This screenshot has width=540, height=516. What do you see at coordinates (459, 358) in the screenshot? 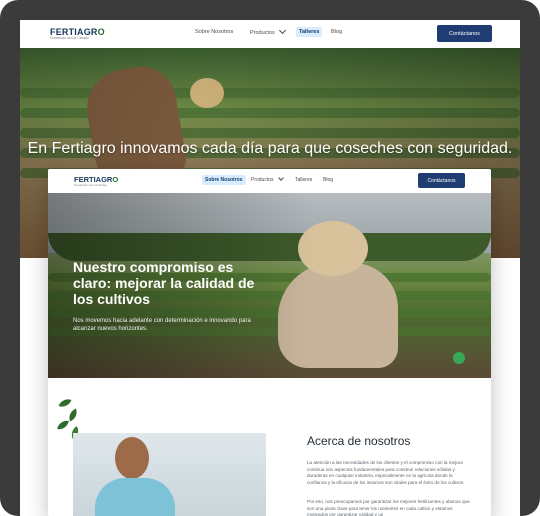
I see `chat-bubble-icon` at bounding box center [459, 358].